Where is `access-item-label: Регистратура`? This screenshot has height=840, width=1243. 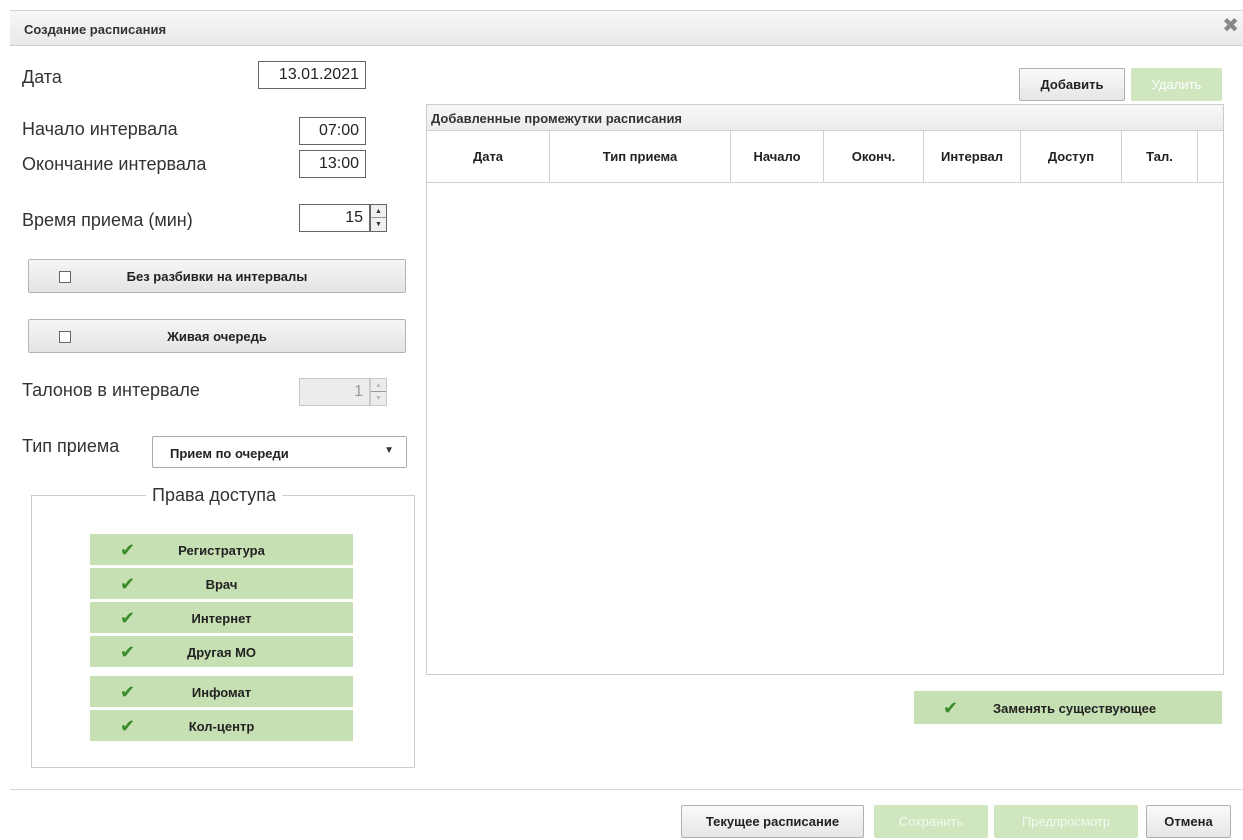 access-item-label: Регистратура is located at coordinates (221, 550).